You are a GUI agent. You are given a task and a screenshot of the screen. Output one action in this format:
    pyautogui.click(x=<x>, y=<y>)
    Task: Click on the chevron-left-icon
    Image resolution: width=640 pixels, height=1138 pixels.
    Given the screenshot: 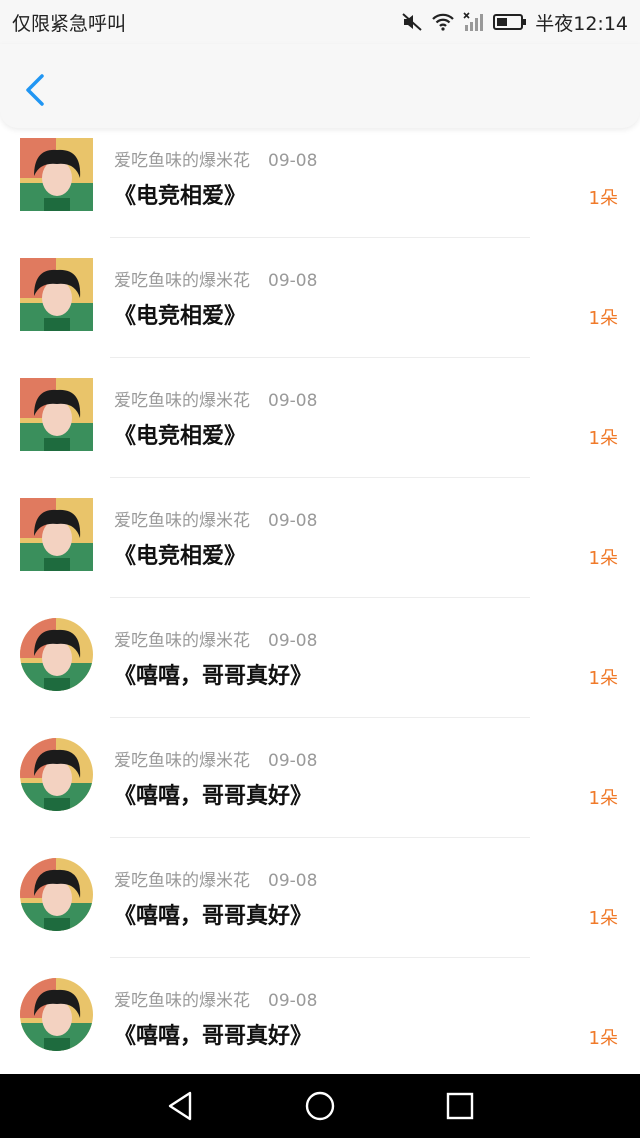 What is the action you would take?
    pyautogui.click(x=35, y=90)
    